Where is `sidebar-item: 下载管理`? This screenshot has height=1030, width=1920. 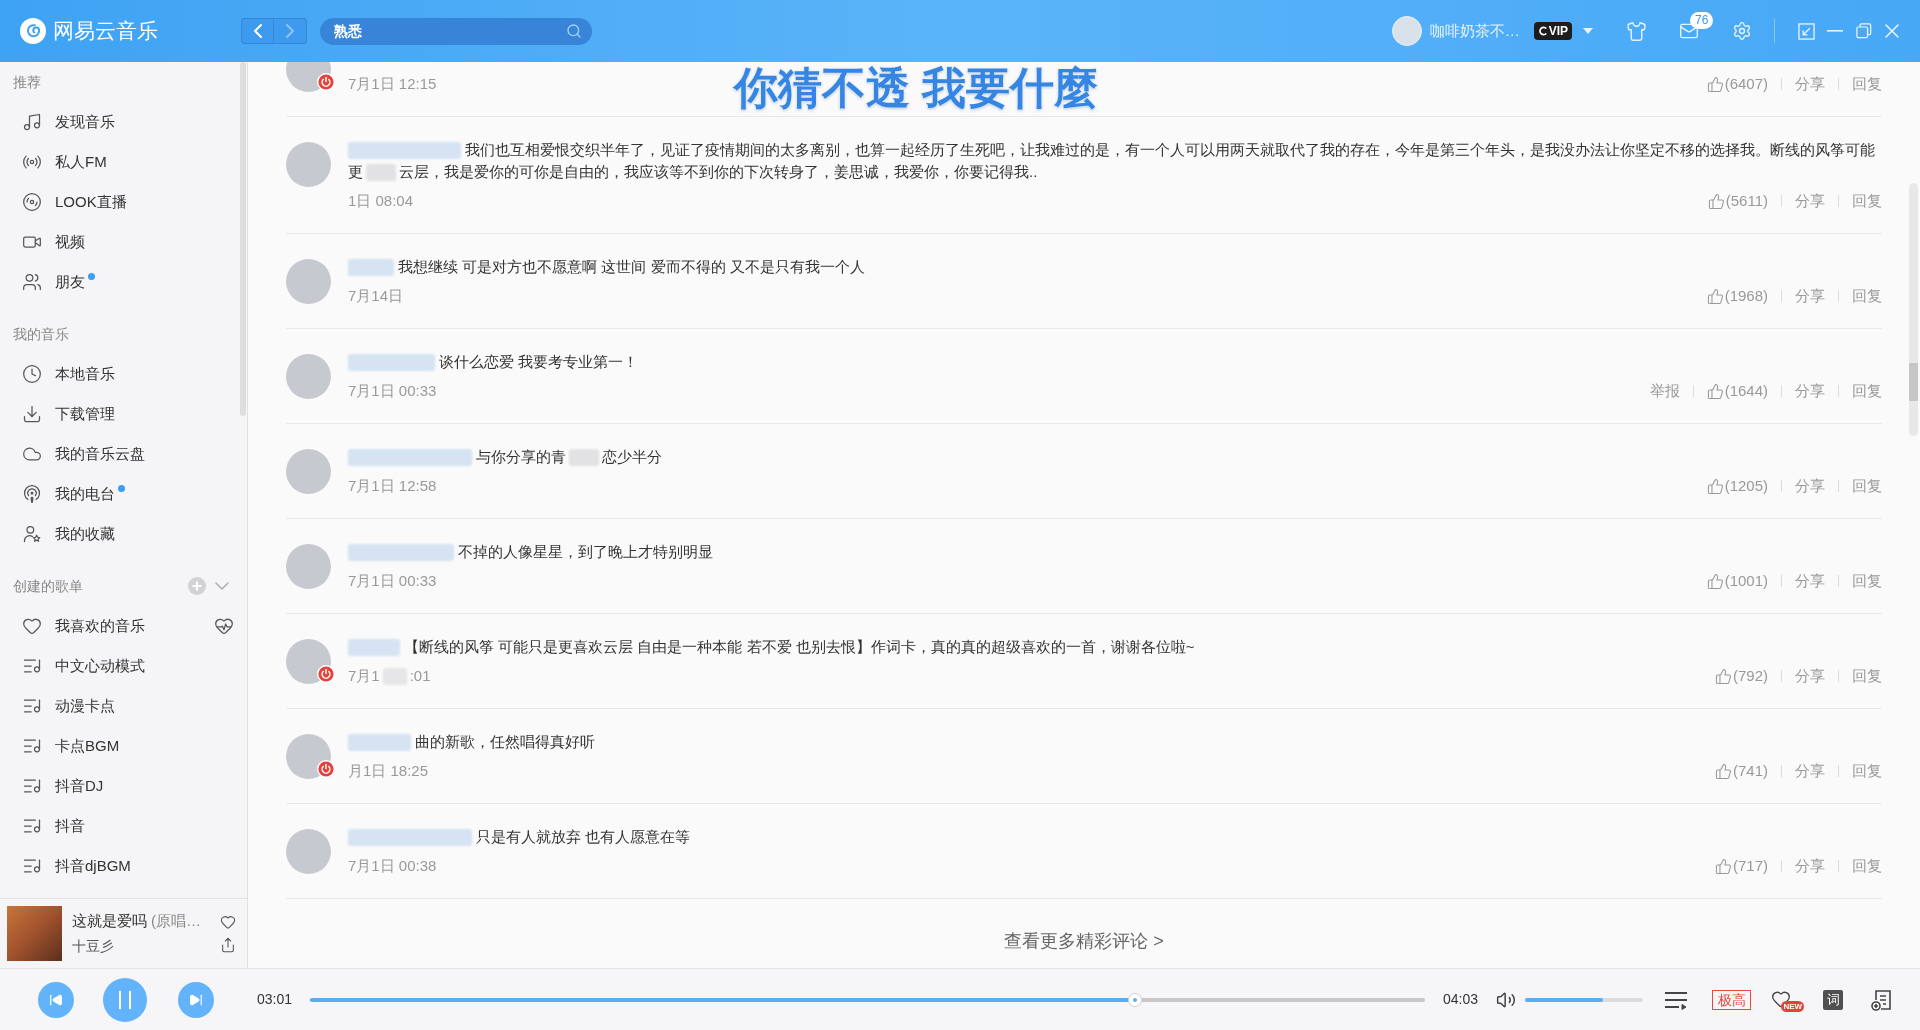 sidebar-item: 下载管理 is located at coordinates (119, 414).